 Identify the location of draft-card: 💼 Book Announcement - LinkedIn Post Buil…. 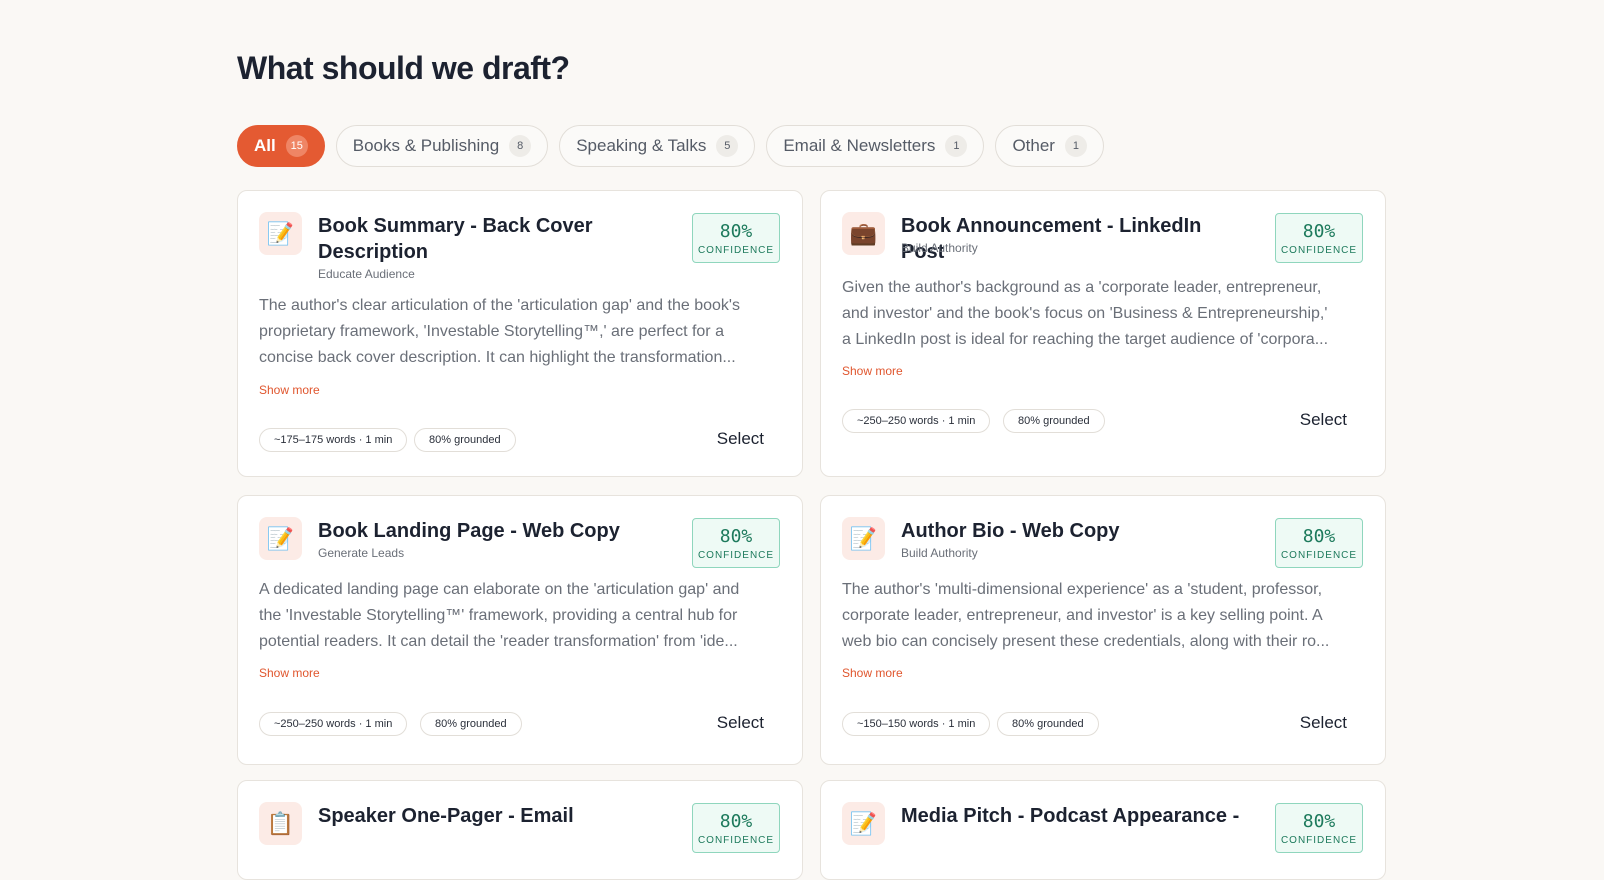
(1103, 333).